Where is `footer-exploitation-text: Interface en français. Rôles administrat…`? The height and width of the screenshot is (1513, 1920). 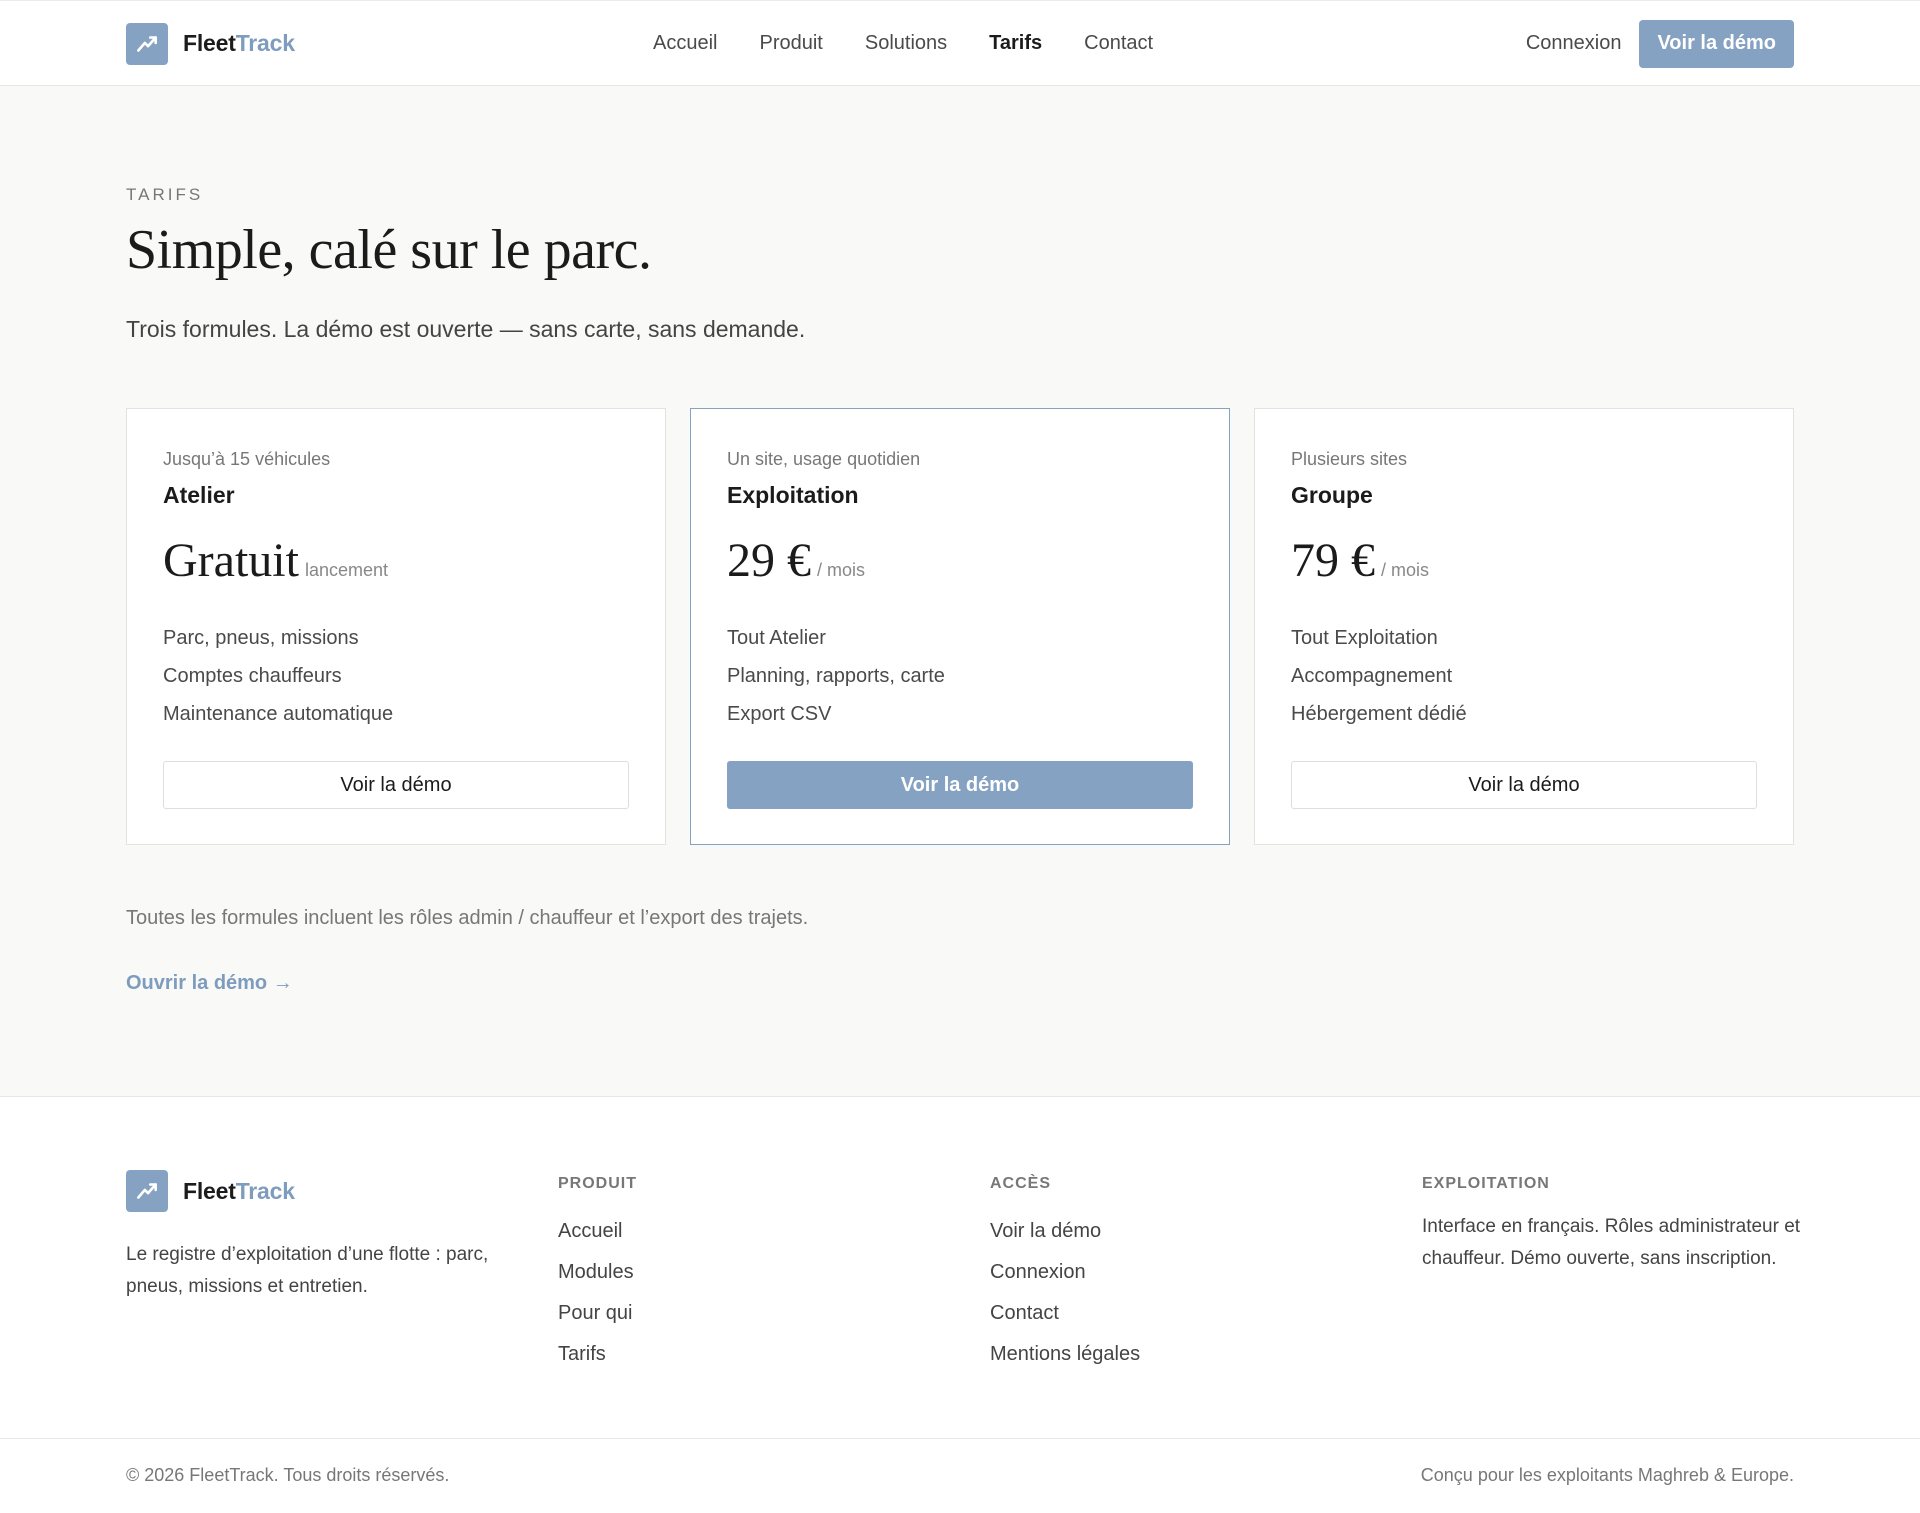
footer-exploitation-text: Interface en français. Rôles administrat… is located at coordinates (1611, 1242).